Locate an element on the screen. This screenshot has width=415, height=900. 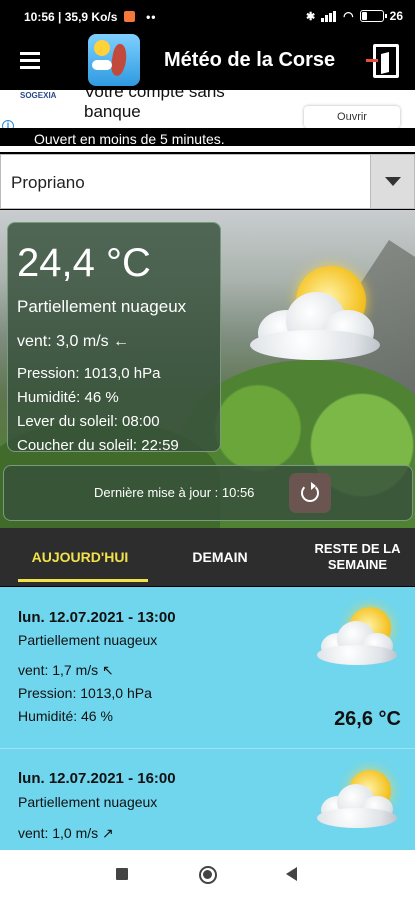
last-update-text: Dernière mise à jour : 10:56 is located at coordinates (174, 492).